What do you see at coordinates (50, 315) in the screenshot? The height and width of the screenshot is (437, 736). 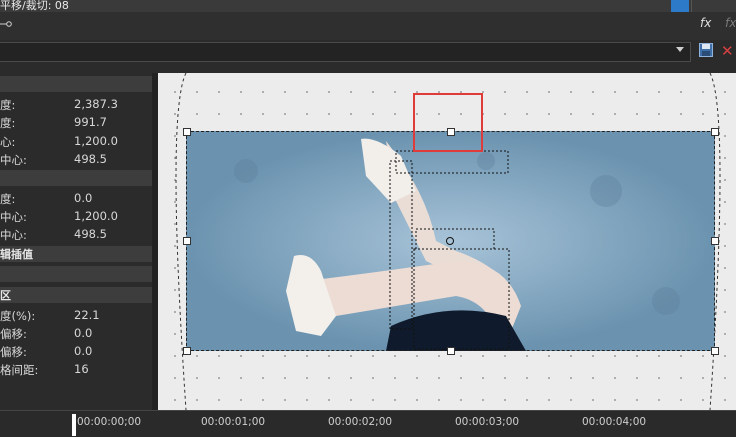 I see `property-row: 度(%): 22.1` at bounding box center [50, 315].